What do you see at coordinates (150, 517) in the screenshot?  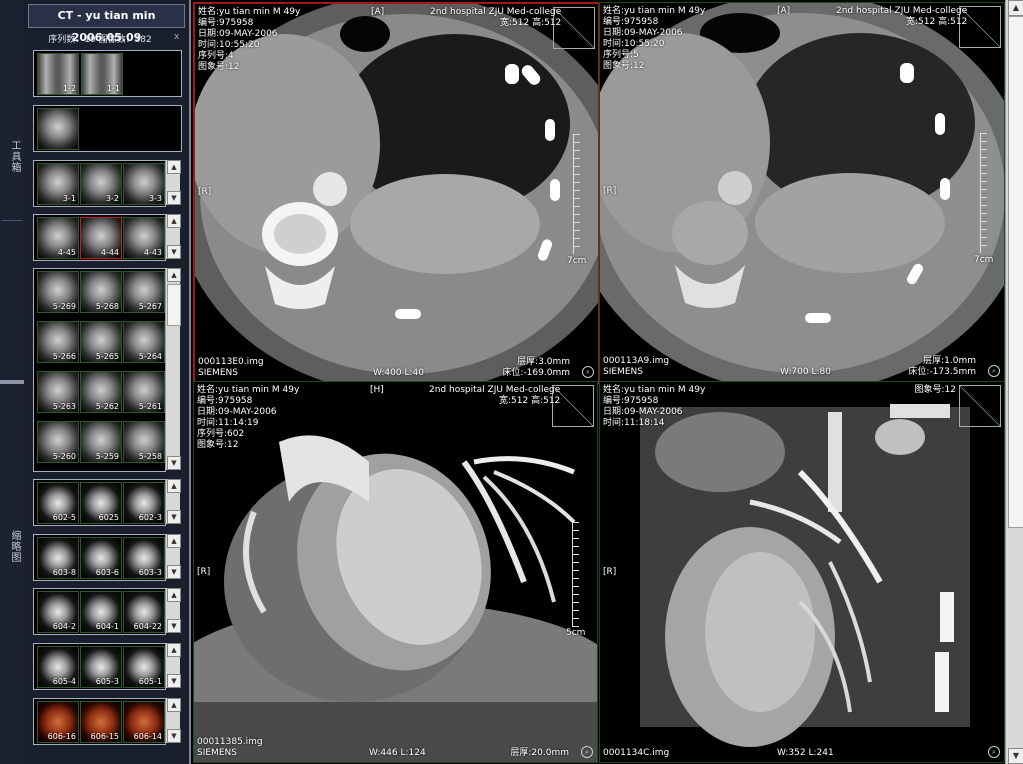 I see `thumbnail-label: 602-3` at bounding box center [150, 517].